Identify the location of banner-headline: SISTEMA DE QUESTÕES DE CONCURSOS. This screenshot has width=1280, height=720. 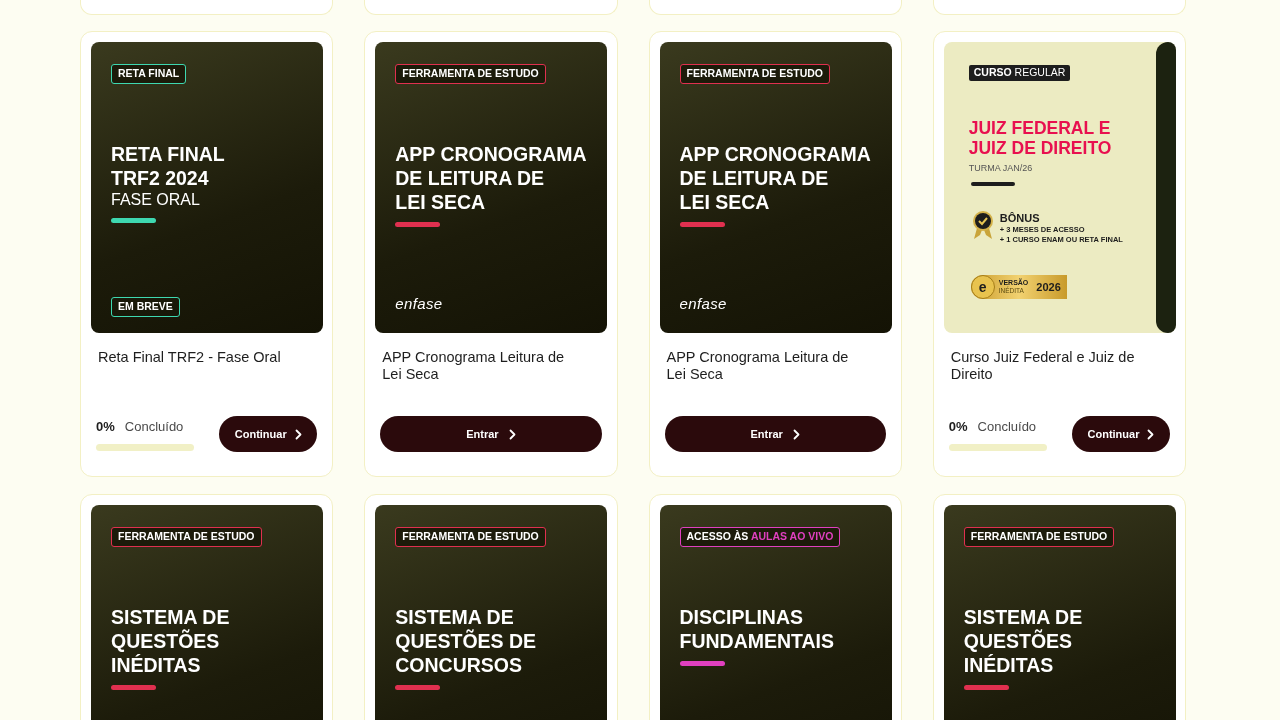
(466, 641).